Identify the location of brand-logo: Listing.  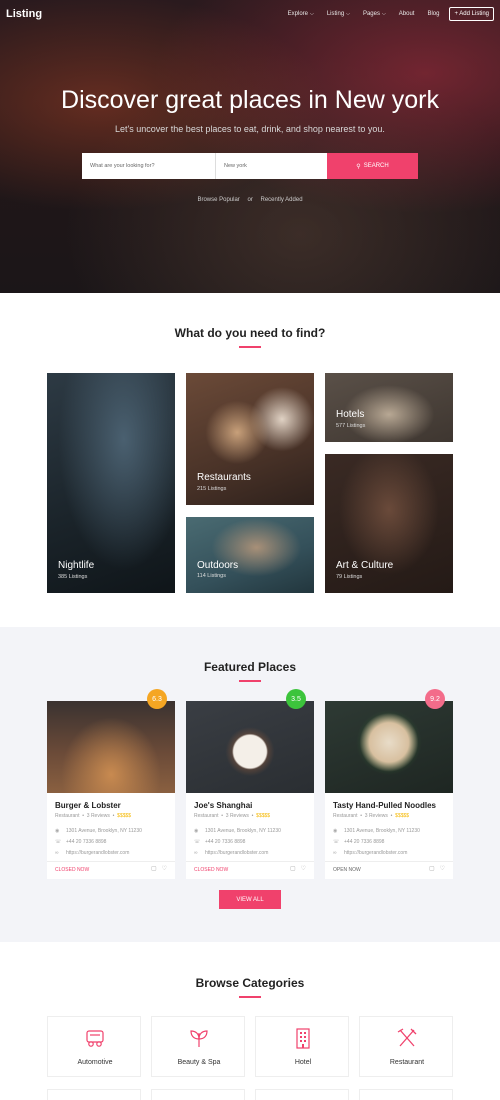
(24, 14).